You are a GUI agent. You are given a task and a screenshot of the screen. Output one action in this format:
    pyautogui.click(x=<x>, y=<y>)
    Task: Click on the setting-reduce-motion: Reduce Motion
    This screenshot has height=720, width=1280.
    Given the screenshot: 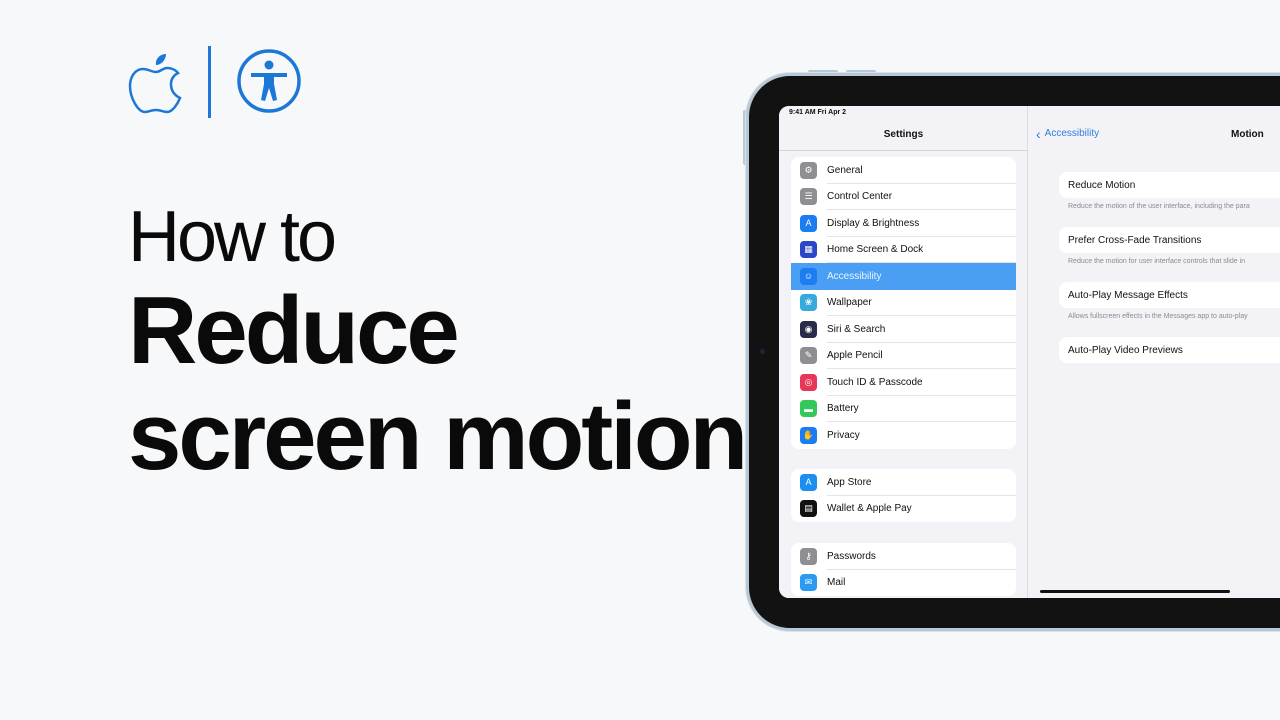 What is the action you would take?
    pyautogui.click(x=1169, y=185)
    